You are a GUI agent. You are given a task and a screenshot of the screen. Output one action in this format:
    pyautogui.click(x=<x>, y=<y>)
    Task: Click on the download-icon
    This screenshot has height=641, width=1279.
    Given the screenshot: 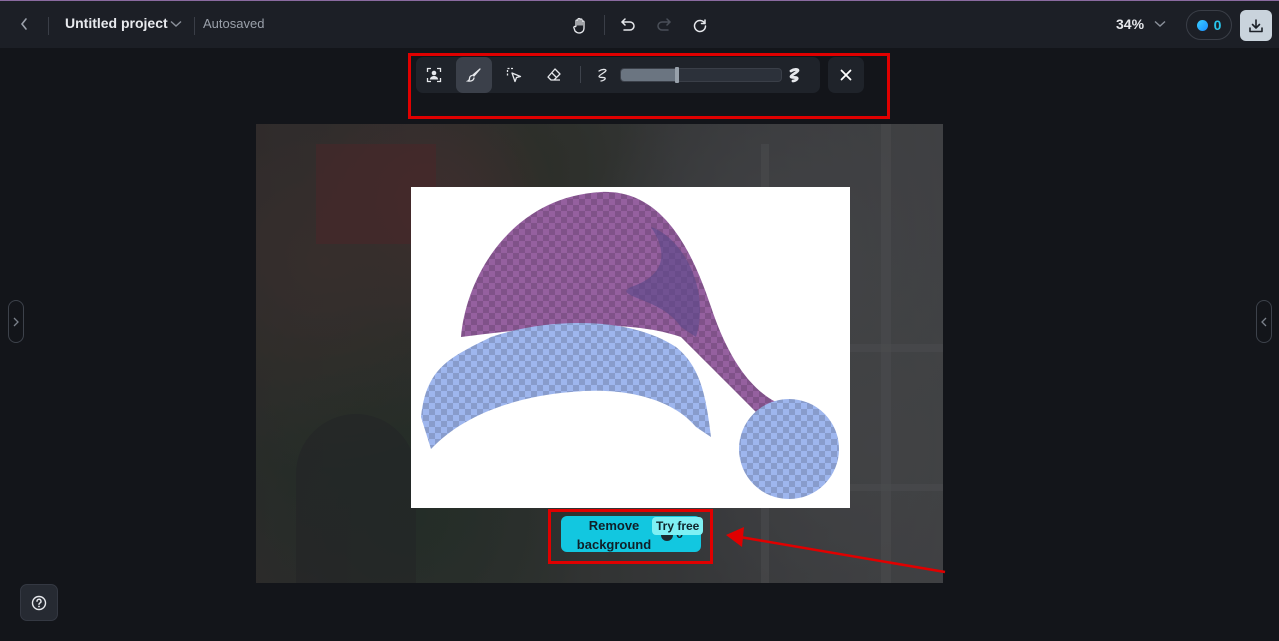 What is the action you would take?
    pyautogui.click(x=1256, y=26)
    